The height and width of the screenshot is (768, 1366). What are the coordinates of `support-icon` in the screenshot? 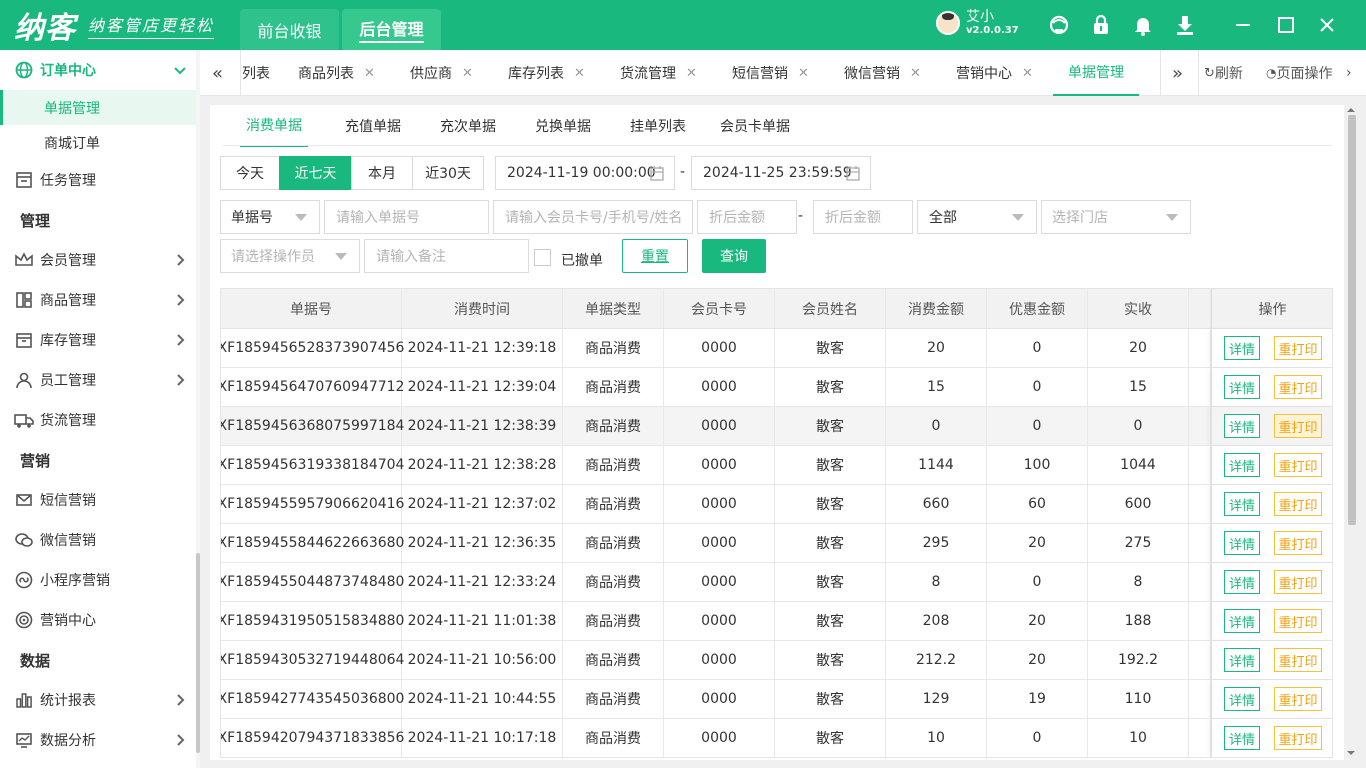 It's located at (1059, 25).